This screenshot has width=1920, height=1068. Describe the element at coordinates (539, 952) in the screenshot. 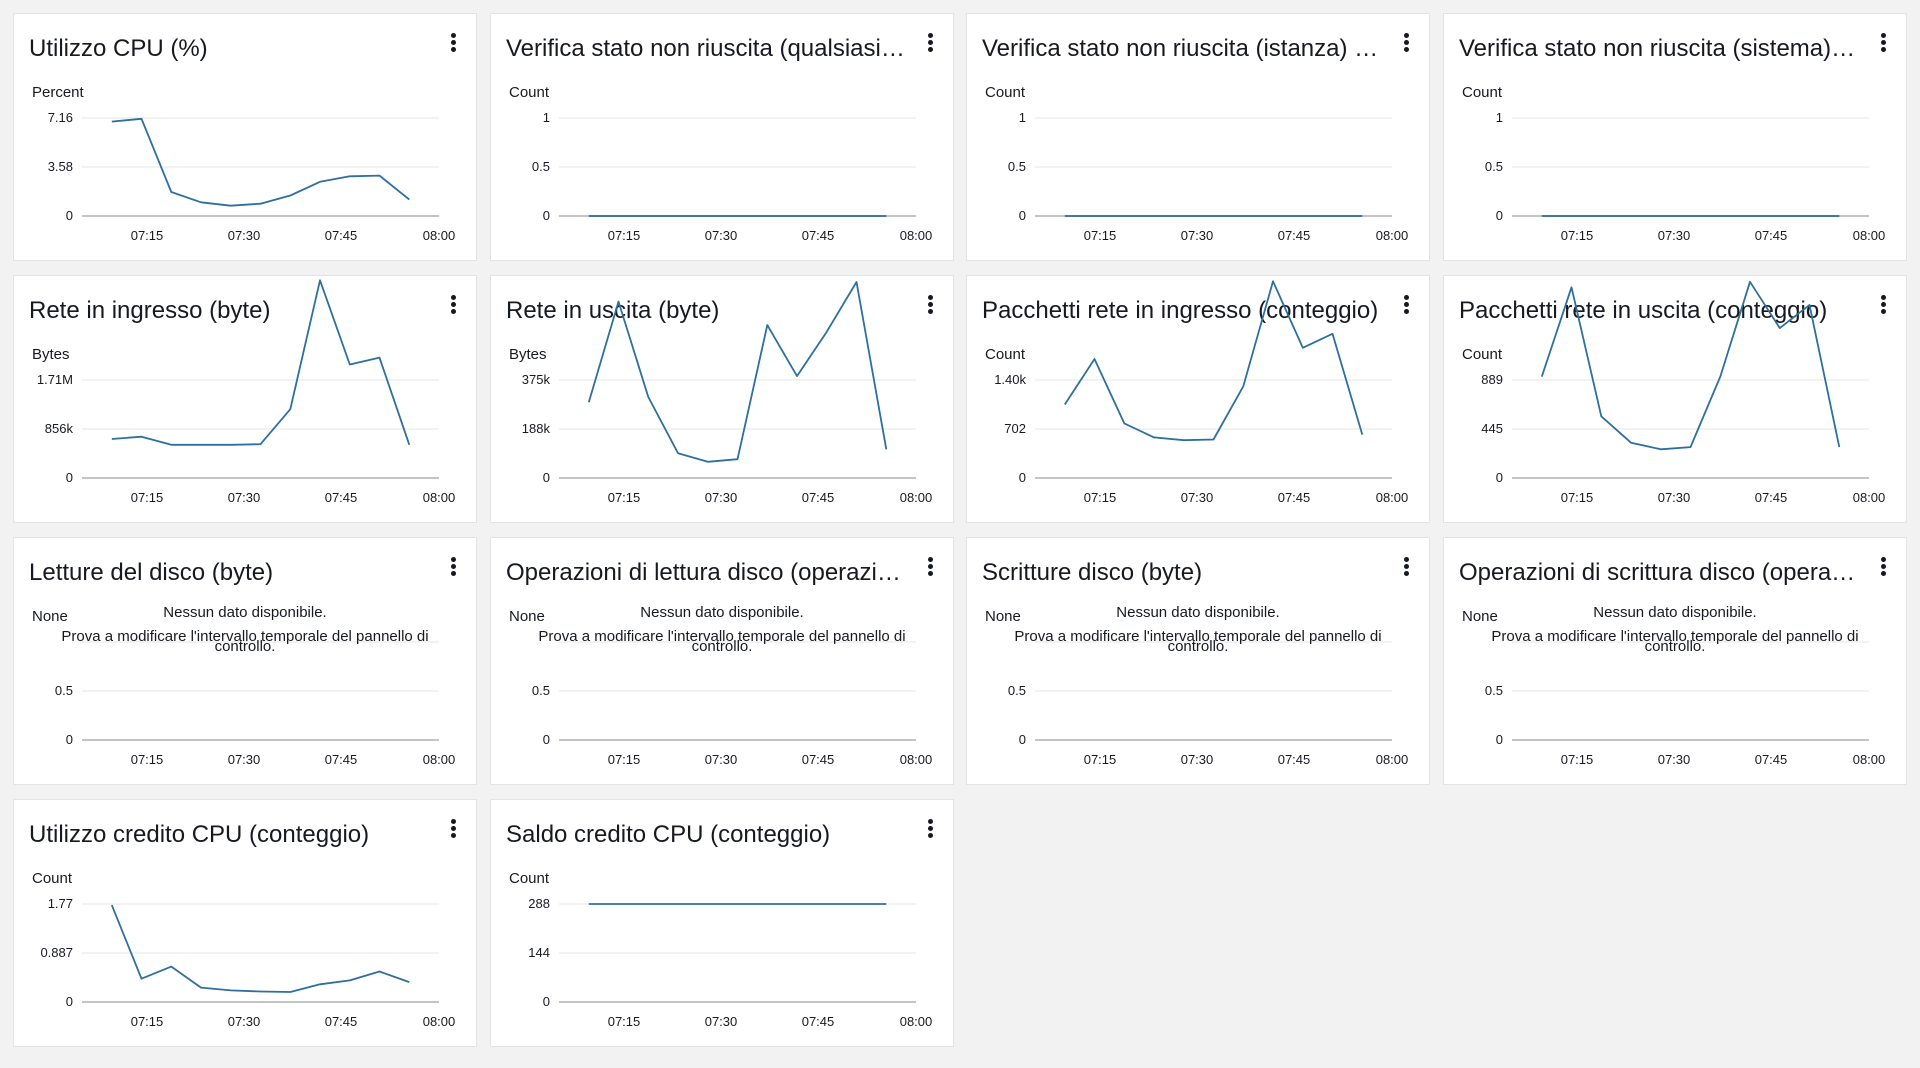

I see `y-tick-label: 144` at that location.